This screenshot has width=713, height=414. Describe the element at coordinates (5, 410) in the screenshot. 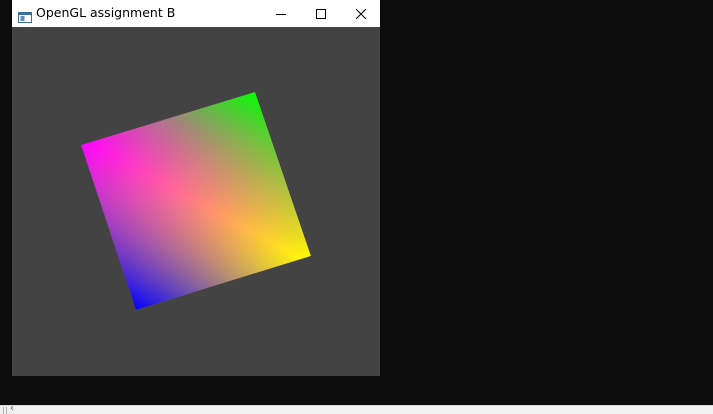

I see `grip-handle` at that location.